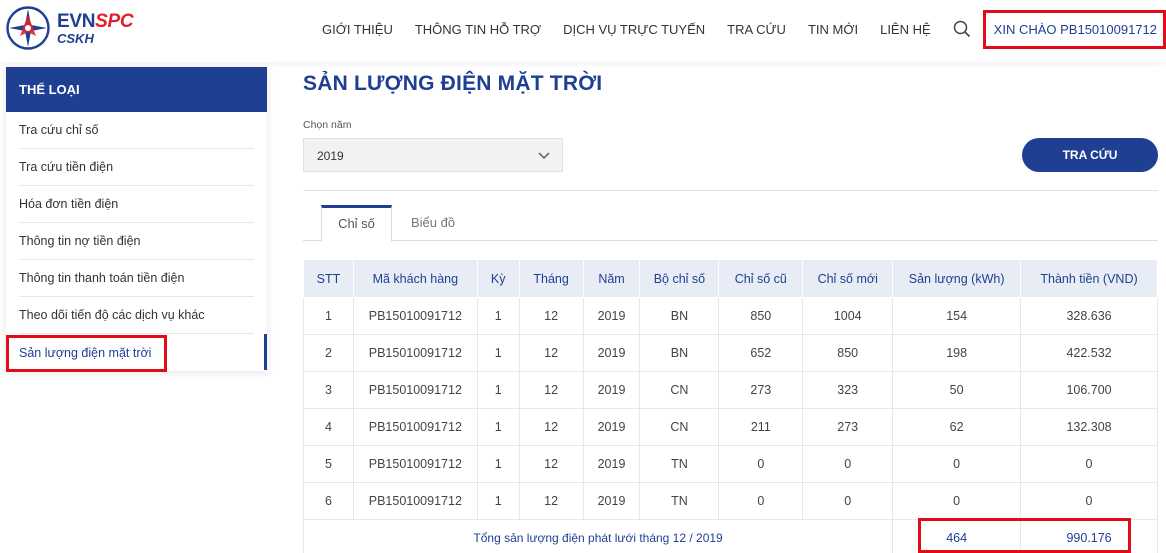 The height and width of the screenshot is (553, 1166). I want to click on logo-evn: EVN, so click(76, 21).